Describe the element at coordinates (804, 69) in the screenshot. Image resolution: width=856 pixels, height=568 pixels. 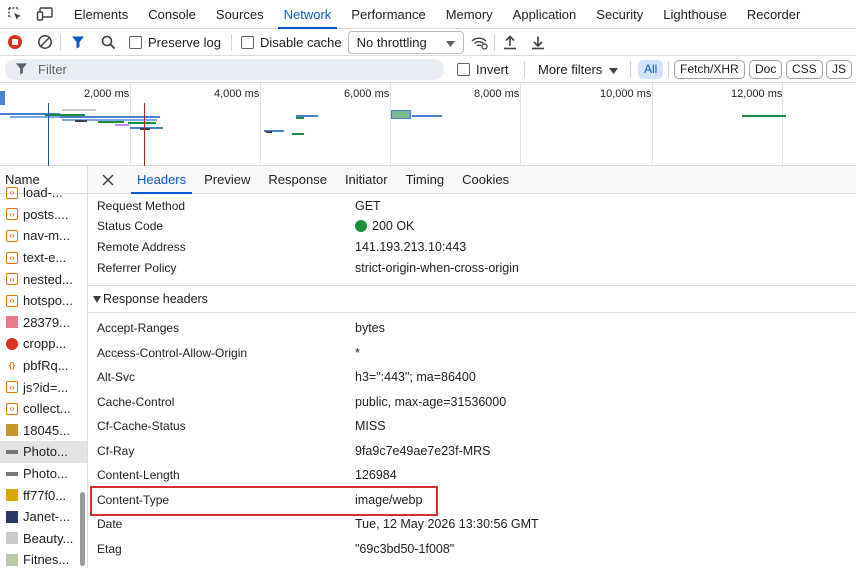
I see `filter-chip-css: CSS` at that location.